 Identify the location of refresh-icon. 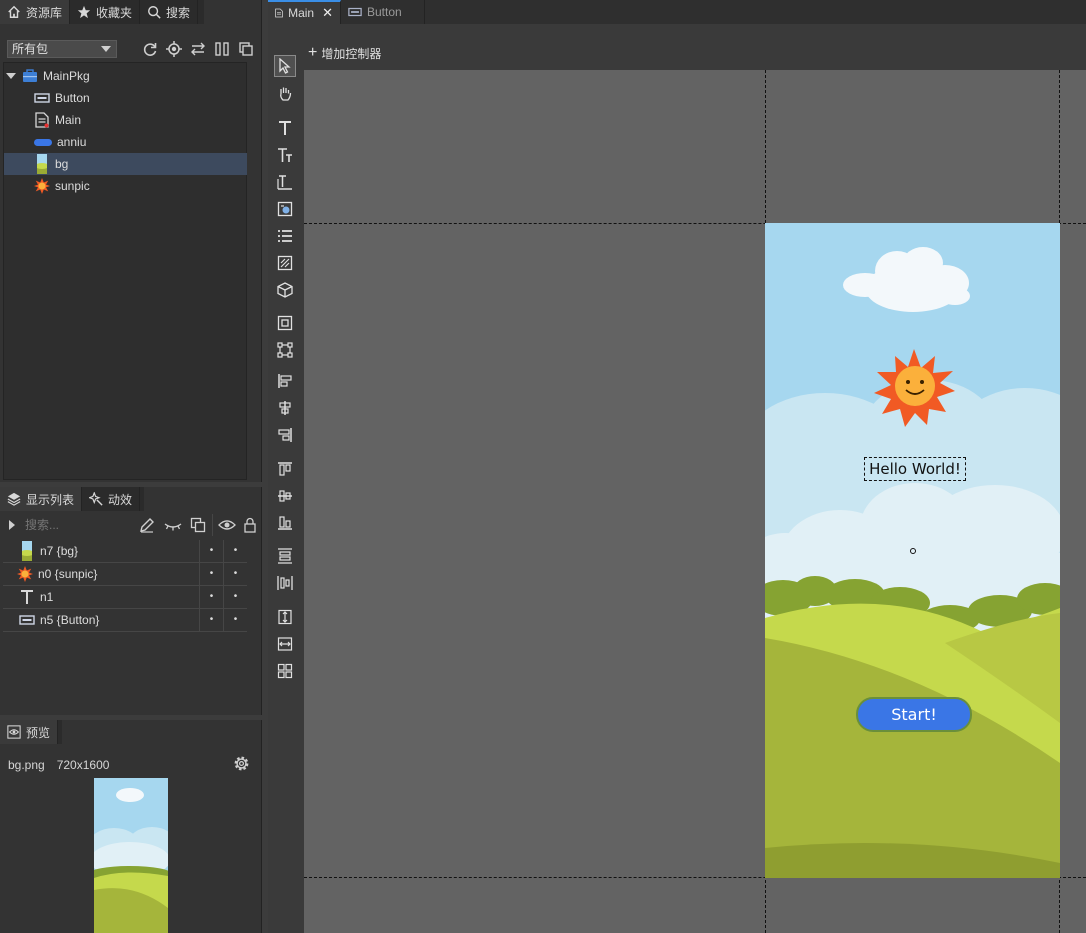
(150, 49).